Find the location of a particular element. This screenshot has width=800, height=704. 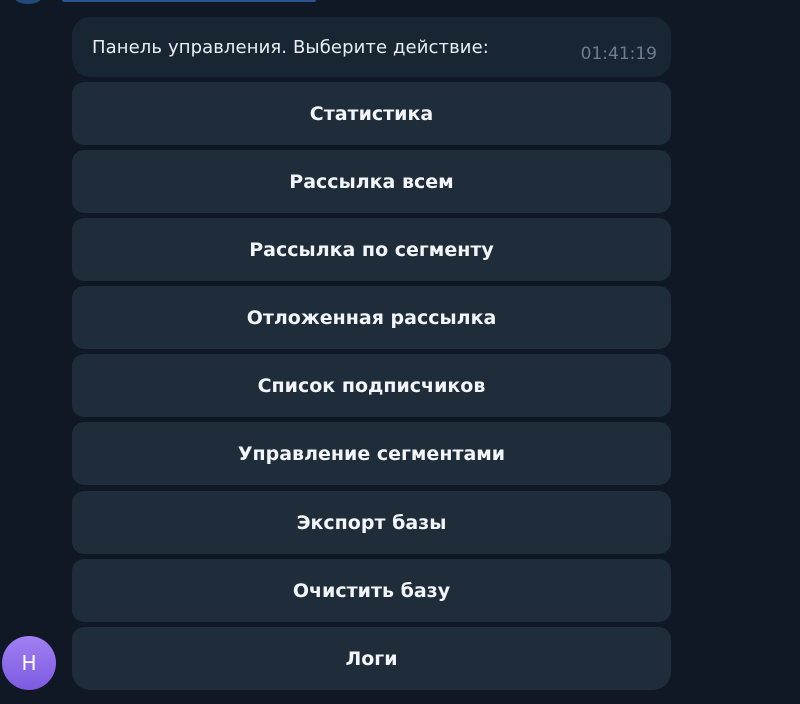

button-label: Логи is located at coordinates (371, 658).